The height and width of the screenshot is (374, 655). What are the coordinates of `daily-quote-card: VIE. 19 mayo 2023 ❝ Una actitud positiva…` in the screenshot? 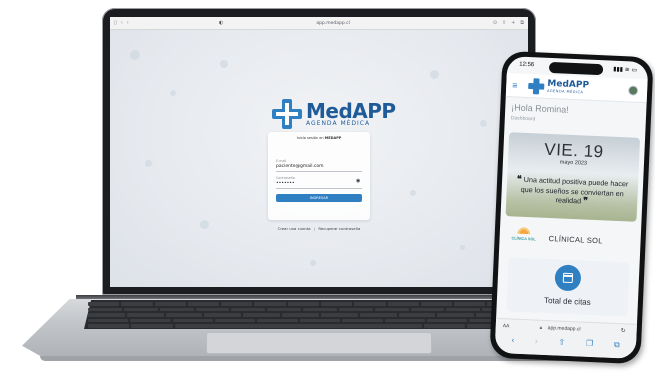 It's located at (573, 177).